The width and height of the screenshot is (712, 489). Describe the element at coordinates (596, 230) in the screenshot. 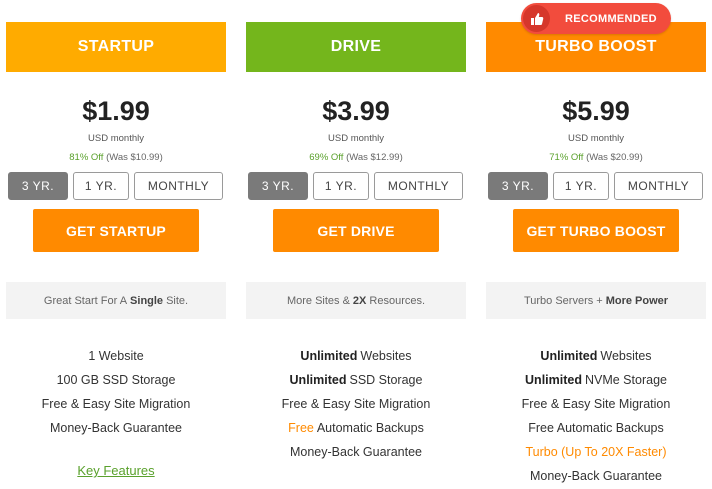

I see `get-turbo-boost-button: GET TURBO BOOST` at that location.